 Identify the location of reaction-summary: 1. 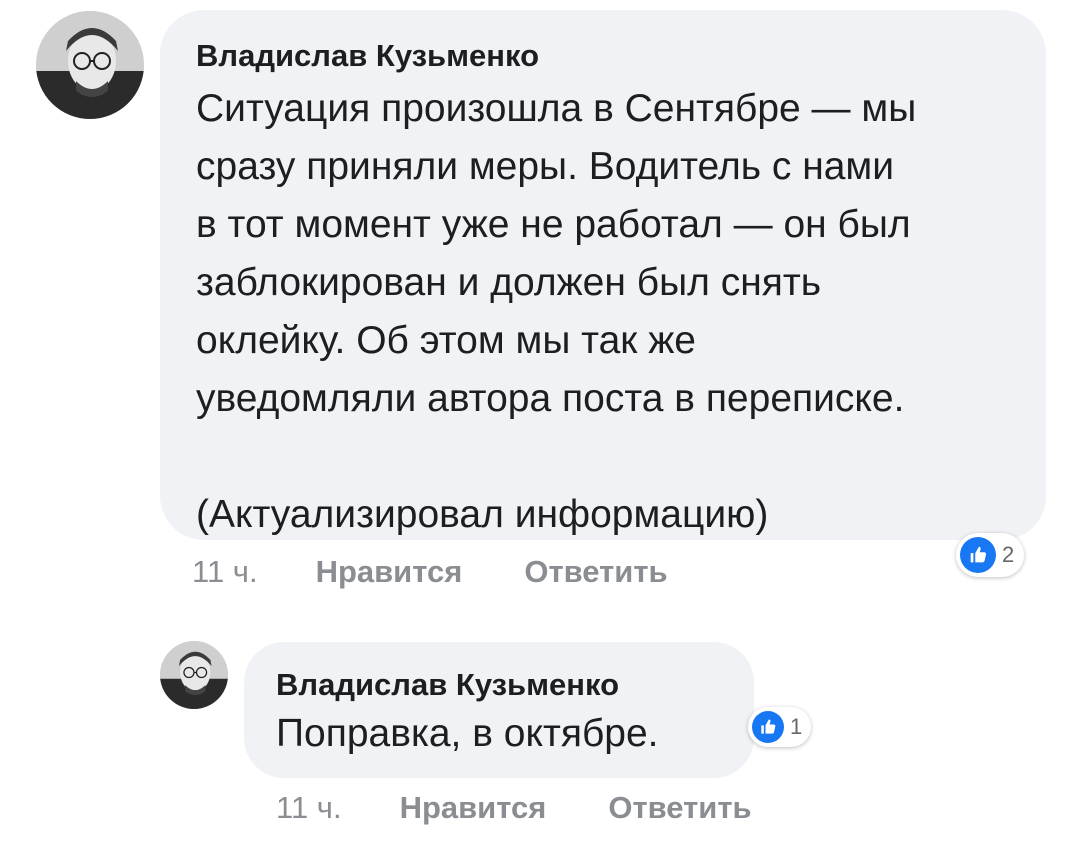
(780, 727).